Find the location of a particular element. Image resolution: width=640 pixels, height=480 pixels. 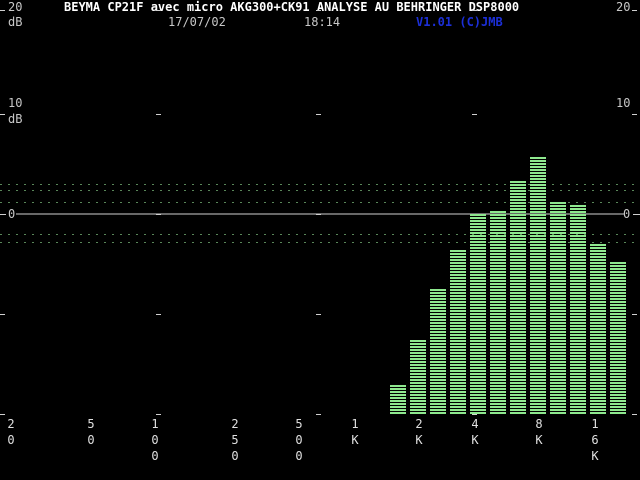

x-tick-label: 8 K is located at coordinates (539, 432).